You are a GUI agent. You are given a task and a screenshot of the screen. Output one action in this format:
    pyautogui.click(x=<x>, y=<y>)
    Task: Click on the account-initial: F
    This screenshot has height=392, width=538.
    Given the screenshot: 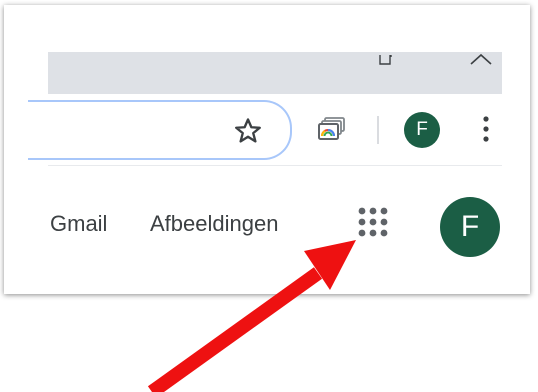 What is the action you would take?
    pyautogui.click(x=470, y=226)
    